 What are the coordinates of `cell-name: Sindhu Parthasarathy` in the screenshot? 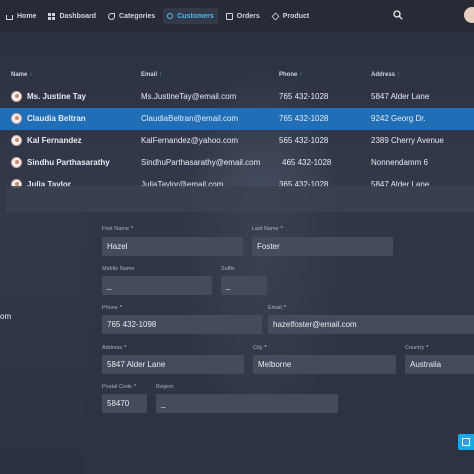 It's located at (68, 162).